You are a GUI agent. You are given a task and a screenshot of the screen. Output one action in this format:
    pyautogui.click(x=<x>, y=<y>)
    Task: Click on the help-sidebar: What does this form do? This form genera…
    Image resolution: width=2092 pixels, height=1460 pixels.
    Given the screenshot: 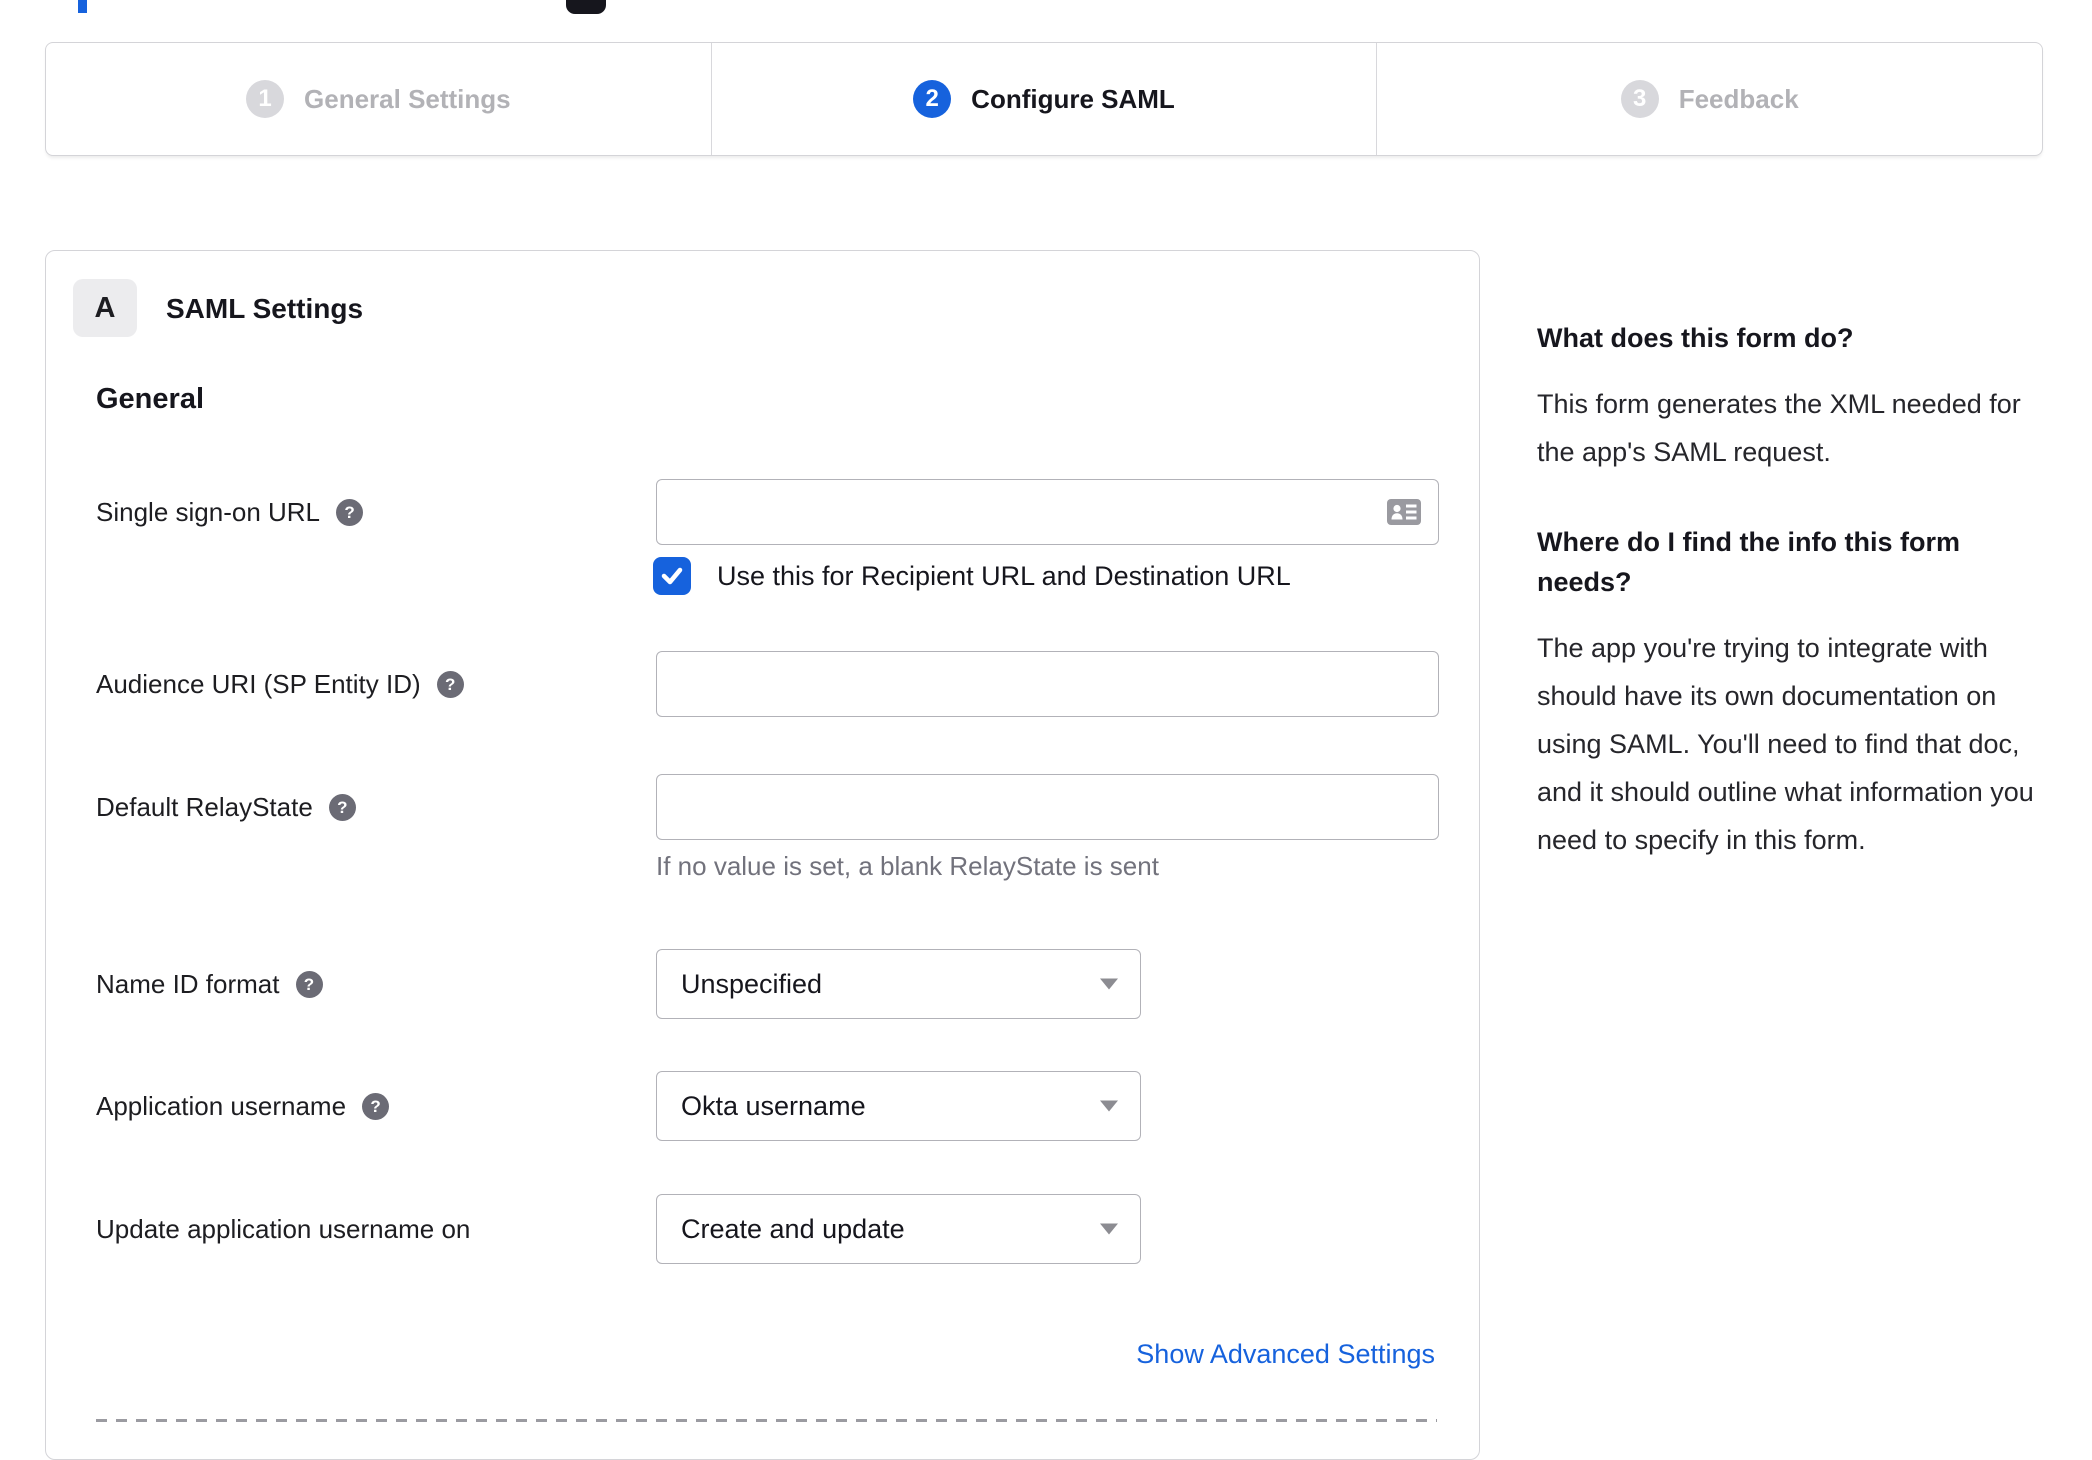 What is the action you would take?
    pyautogui.click(x=1793, y=614)
    